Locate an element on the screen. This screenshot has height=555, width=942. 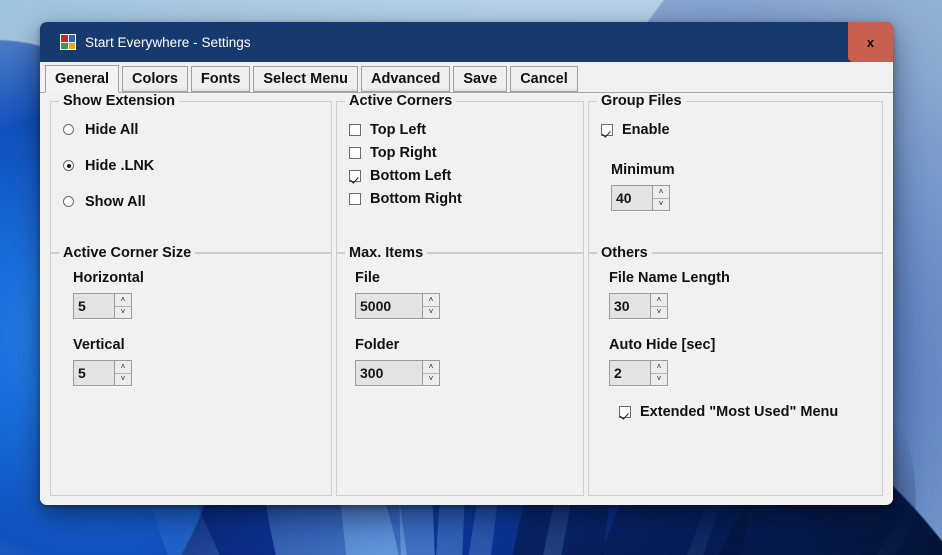
group-group-files-legend: Group Files is located at coordinates (641, 101).